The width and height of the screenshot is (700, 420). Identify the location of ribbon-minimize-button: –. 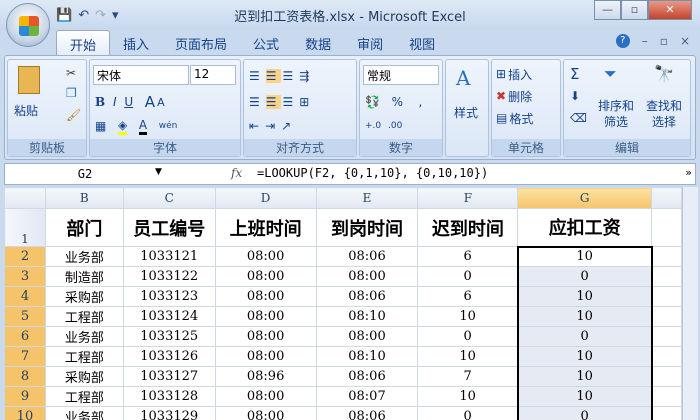
(645, 41).